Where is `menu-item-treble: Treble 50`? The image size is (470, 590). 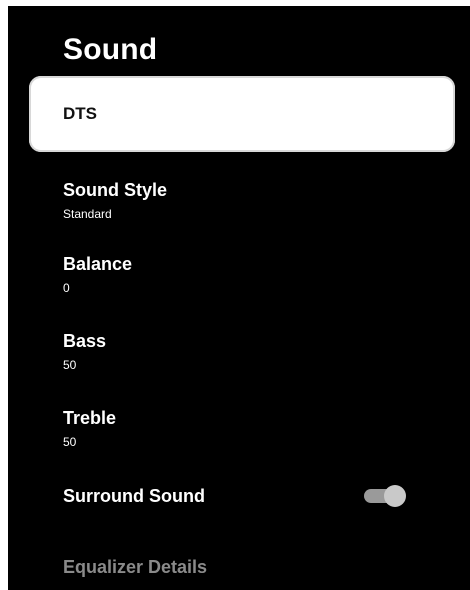 menu-item-treble: Treble 50 is located at coordinates (89, 428).